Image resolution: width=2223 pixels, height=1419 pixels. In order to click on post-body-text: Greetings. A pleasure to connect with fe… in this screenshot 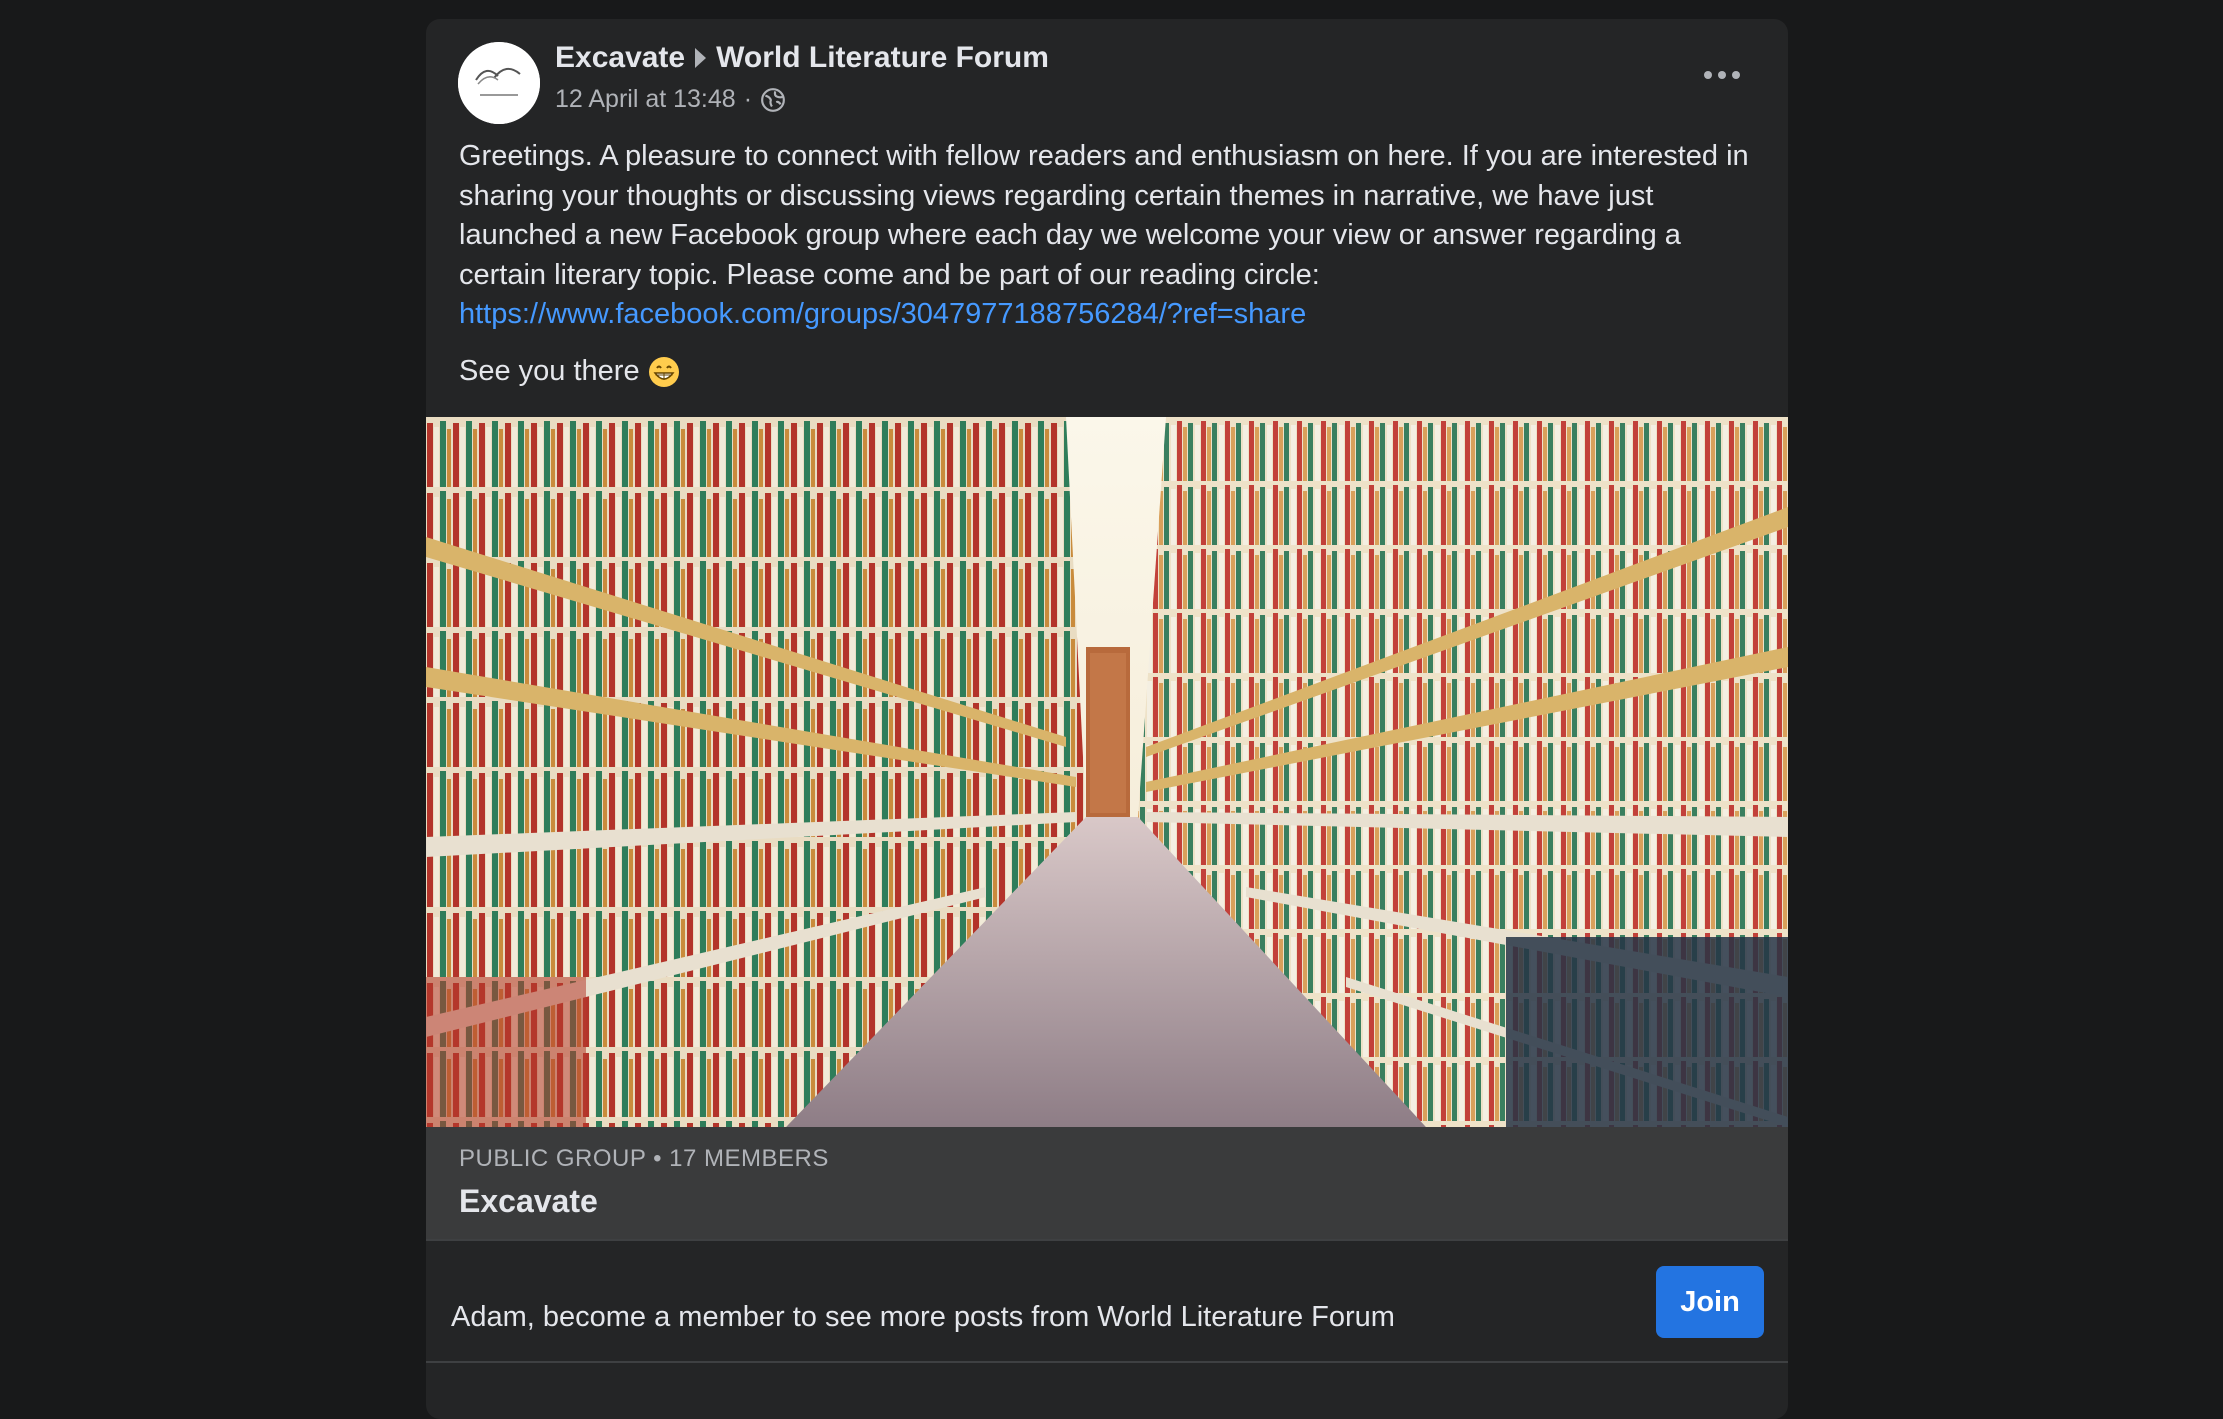, I will do `click(1104, 215)`.